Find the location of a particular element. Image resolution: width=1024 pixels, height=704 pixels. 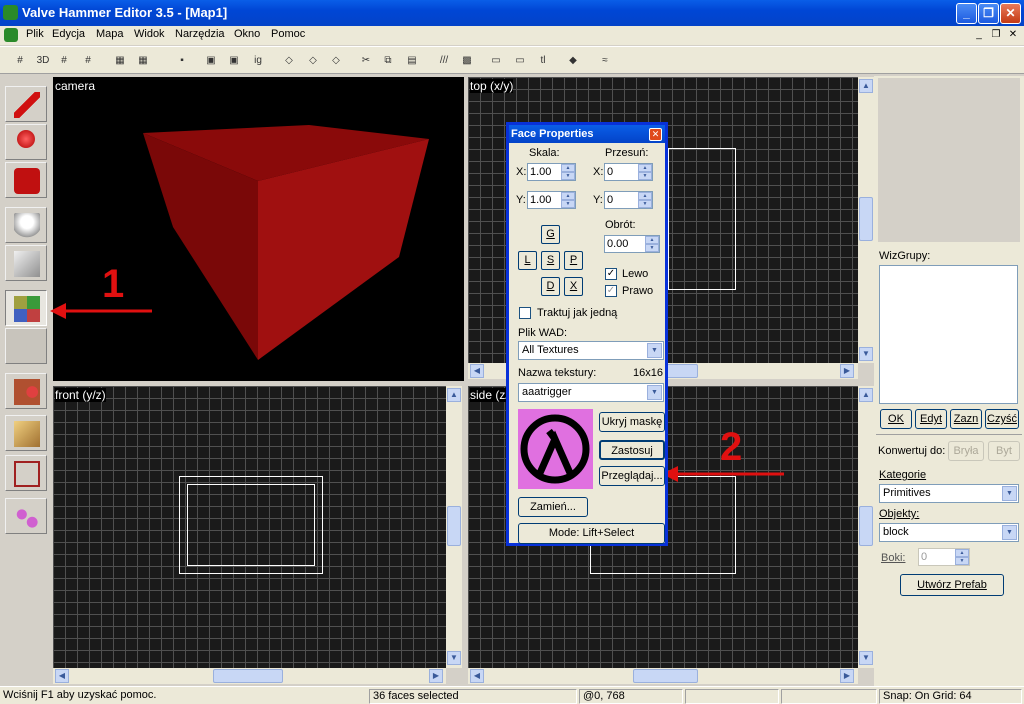

menu-mapa: Mapa is located at coordinates (110, 34).